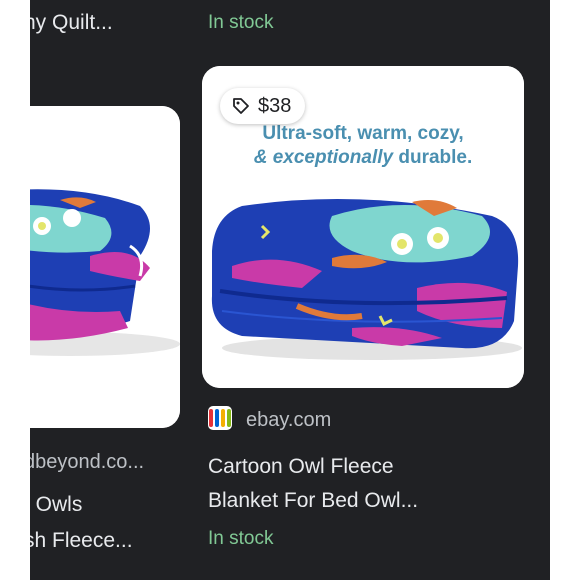 This screenshot has height=580, width=580. I want to click on price-badge: $38, so click(263, 106).